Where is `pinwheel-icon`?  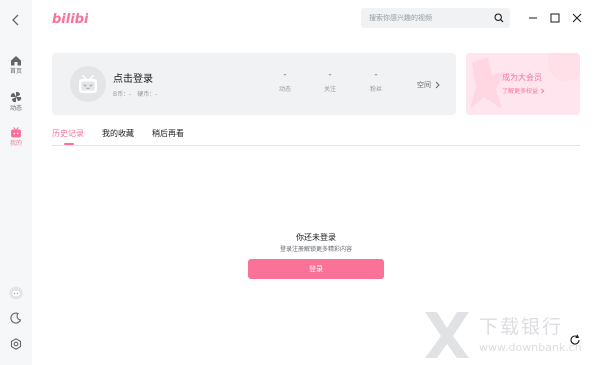
pinwheel-icon is located at coordinates (16, 97).